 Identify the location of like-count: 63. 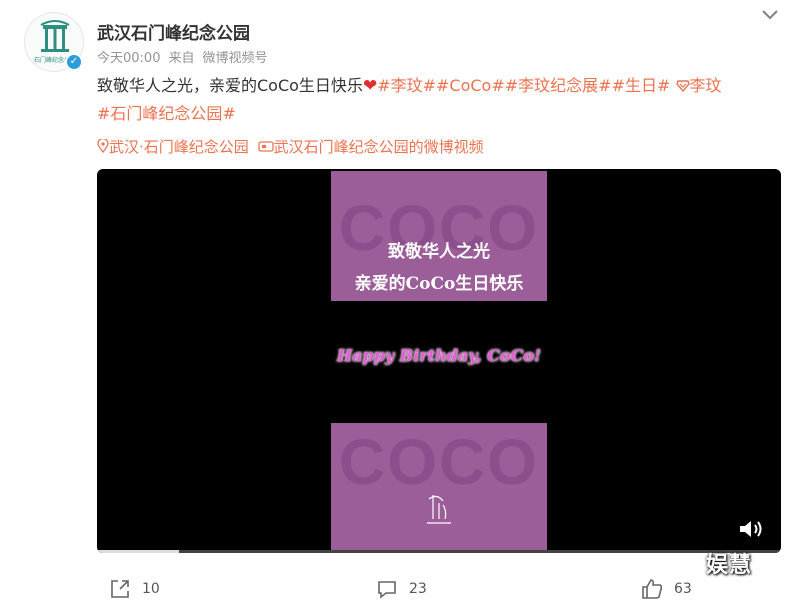
(683, 589).